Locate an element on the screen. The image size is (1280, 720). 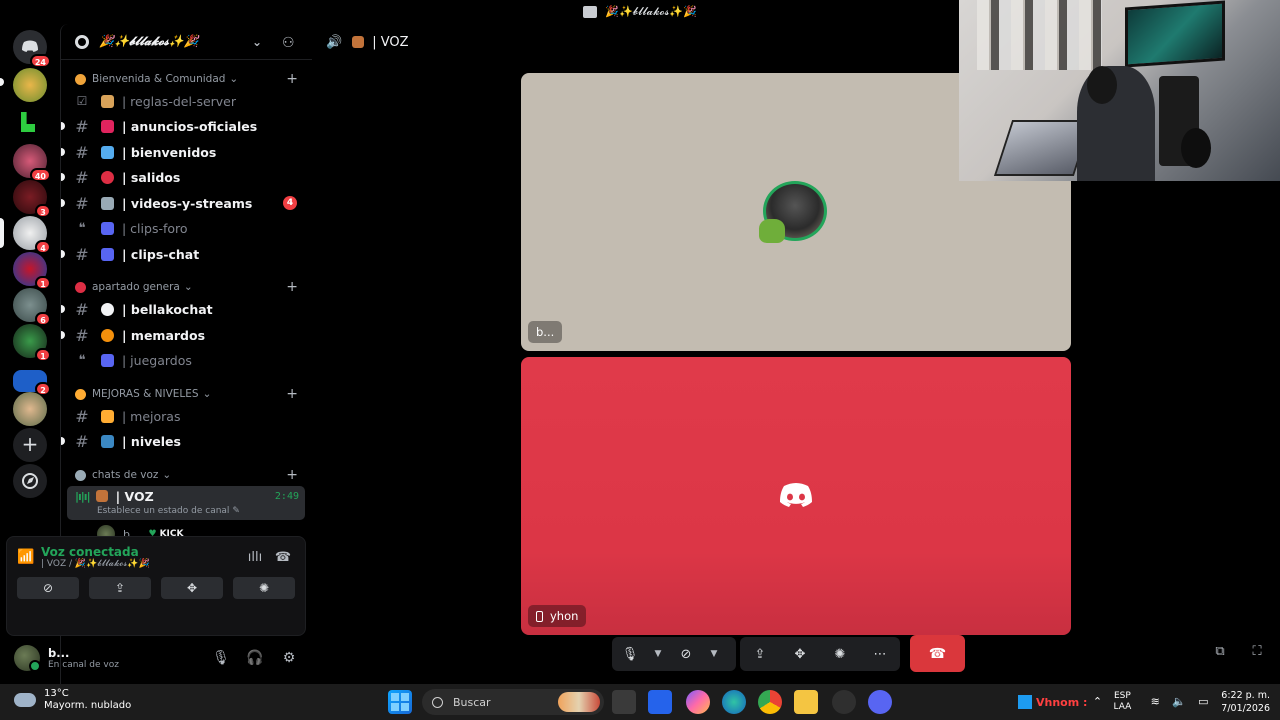
avatar is located at coordinates (27, 658).